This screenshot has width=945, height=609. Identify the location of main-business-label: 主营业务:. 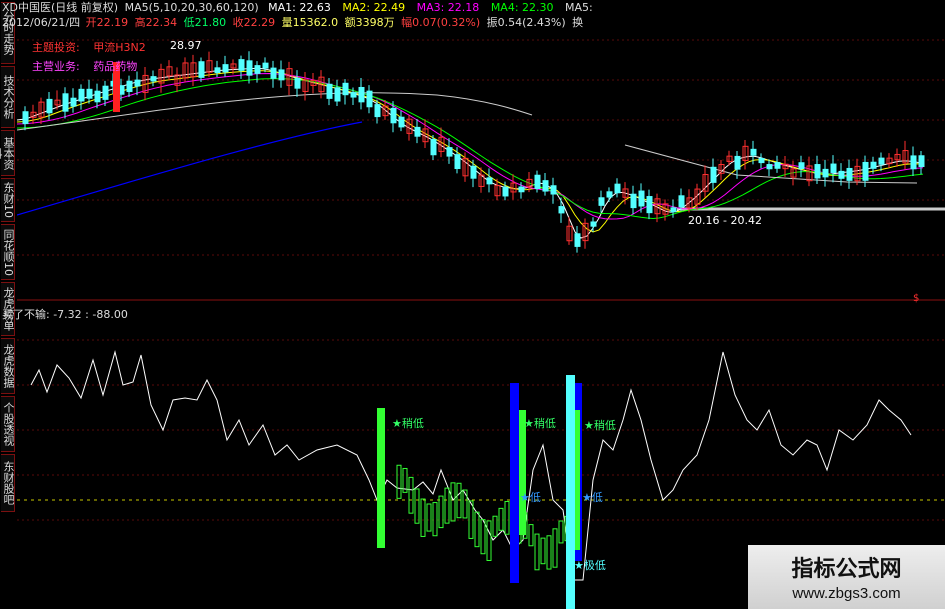
(56, 66).